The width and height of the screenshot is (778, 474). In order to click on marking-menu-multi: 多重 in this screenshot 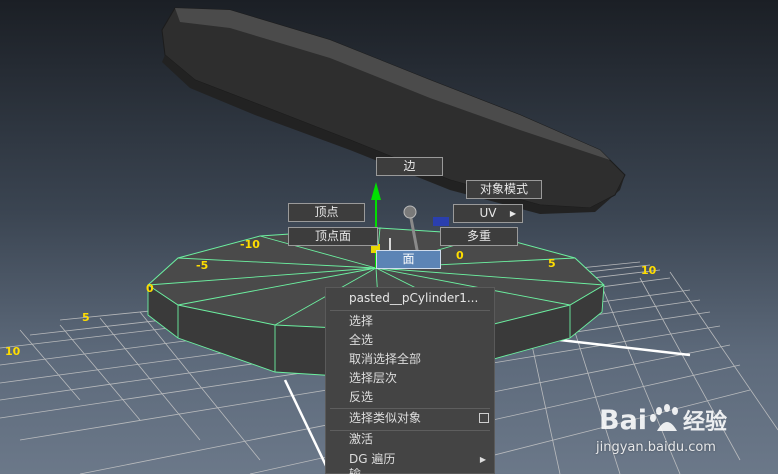, I will do `click(479, 236)`.